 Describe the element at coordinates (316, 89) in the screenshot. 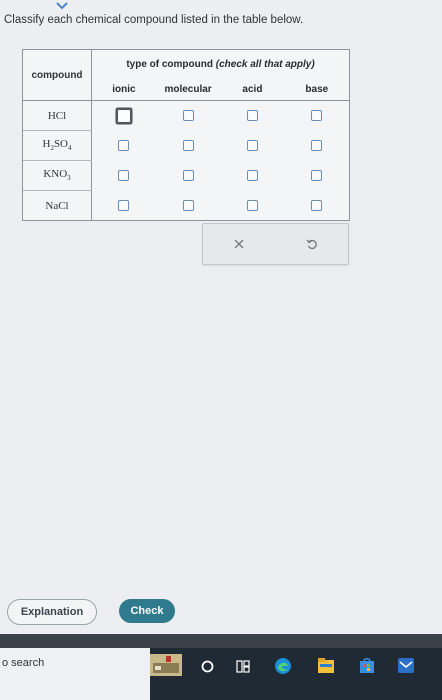

I see `column-header-base: base` at that location.